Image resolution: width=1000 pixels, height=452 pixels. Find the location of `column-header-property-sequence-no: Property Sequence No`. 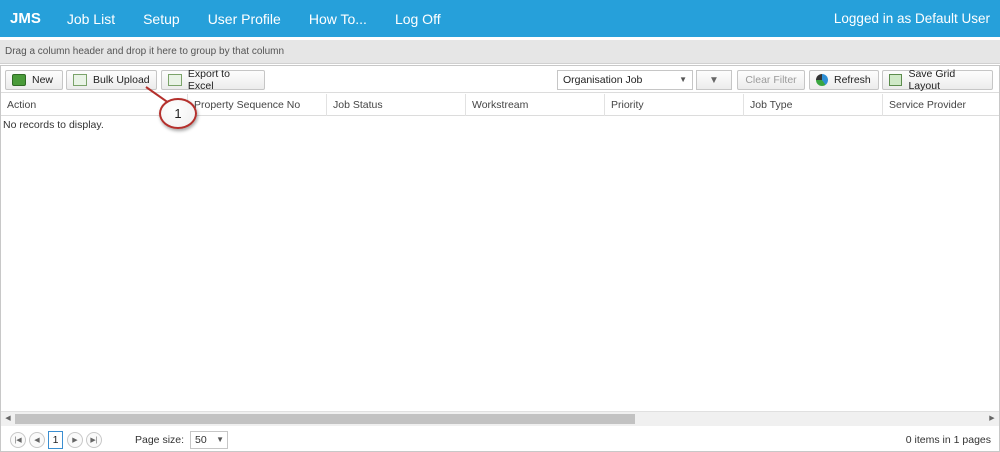

column-header-property-sequence-no: Property Sequence No is located at coordinates (256, 105).